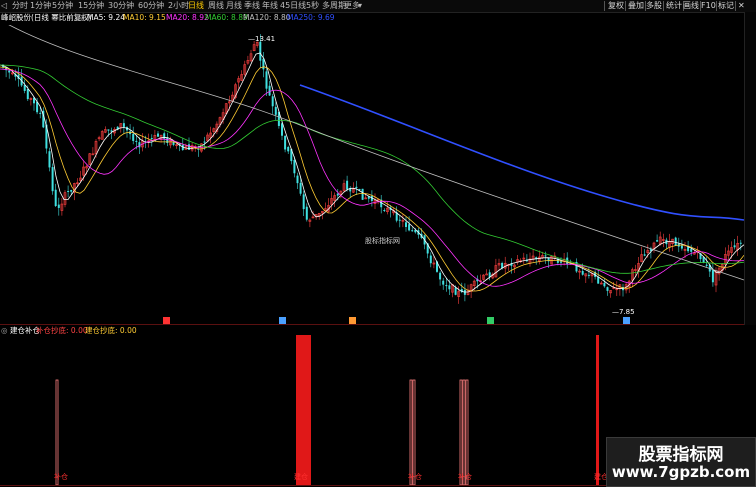 The image size is (756, 487). I want to click on watermark-logo: 股票指标网 www.7gpzb.com, so click(681, 462).